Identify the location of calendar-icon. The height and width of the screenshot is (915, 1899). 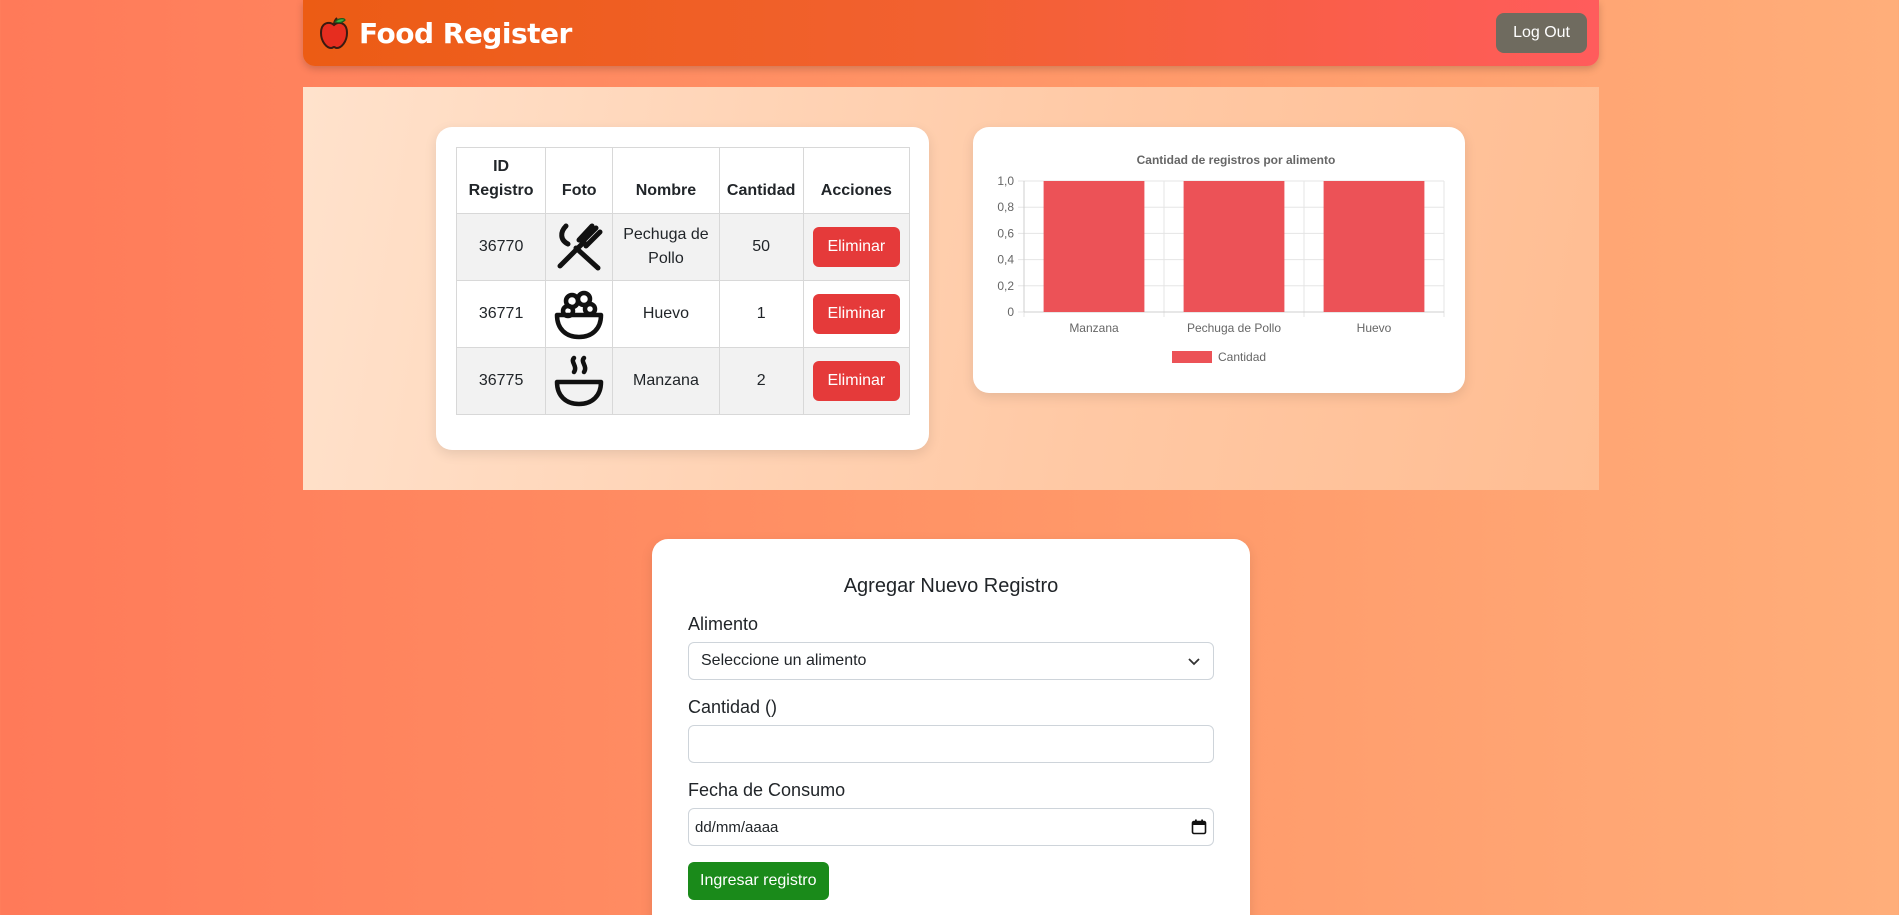
(1199, 827).